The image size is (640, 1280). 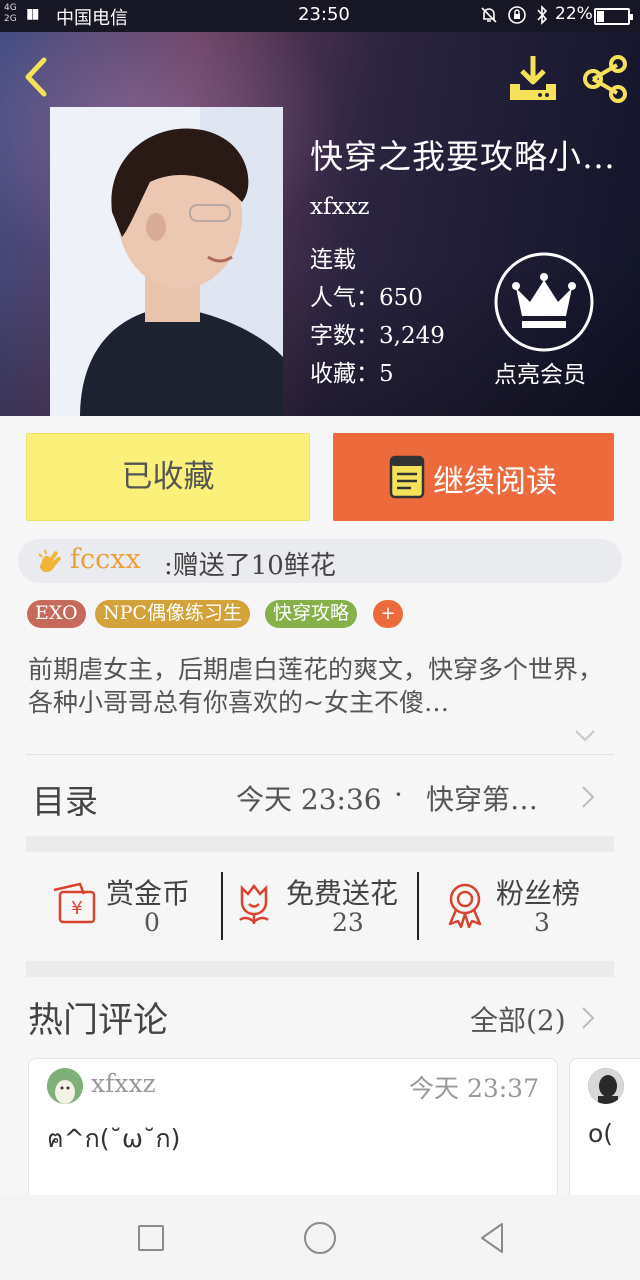 I want to click on cover-portrait-image, so click(x=166, y=261).